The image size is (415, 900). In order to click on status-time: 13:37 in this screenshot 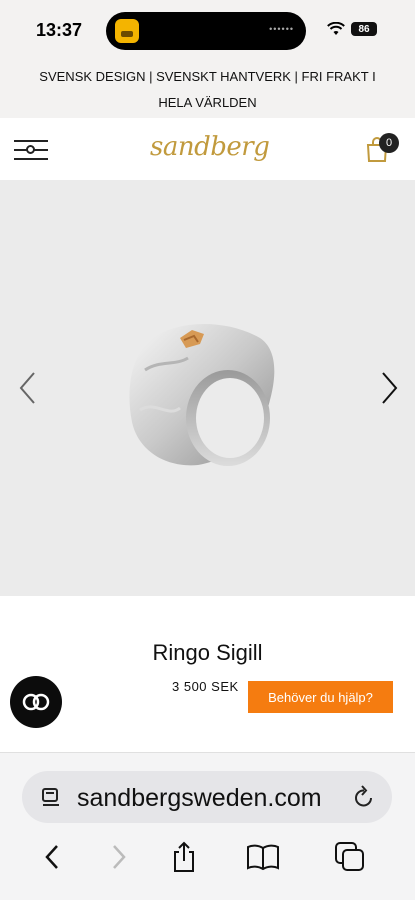, I will do `click(59, 30)`.